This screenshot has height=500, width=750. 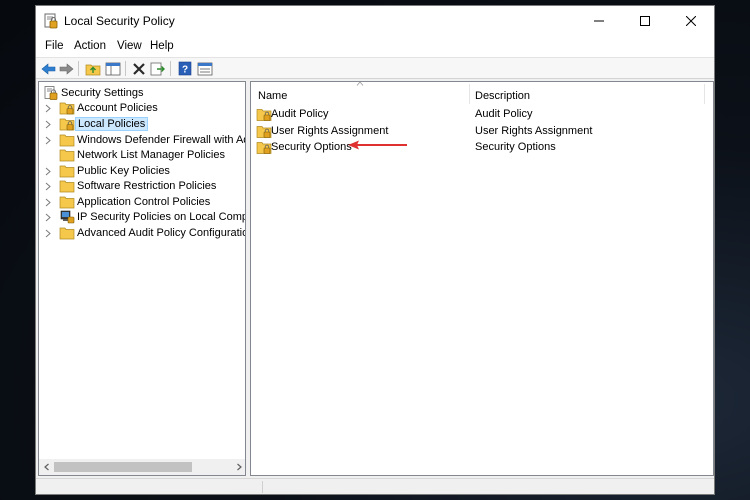 I want to click on maximize-icon, so click(x=645, y=21).